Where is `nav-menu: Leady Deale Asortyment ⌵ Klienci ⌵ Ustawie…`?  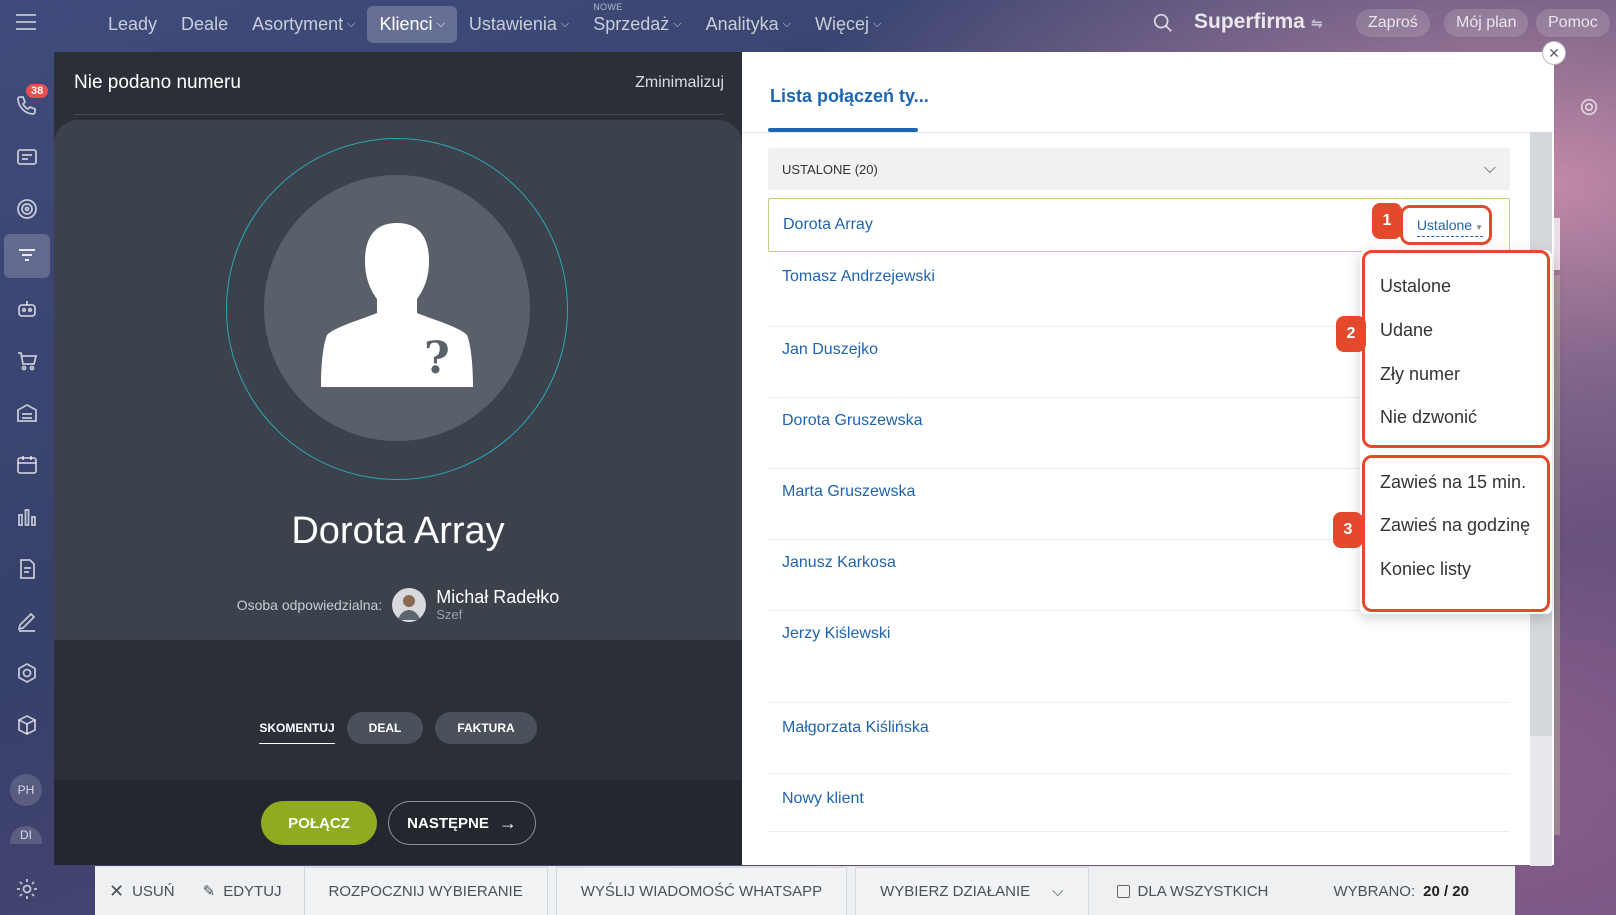
nav-menu: Leady Deale Asortyment ⌵ Klienci ⌵ Ustawie… is located at coordinates (494, 23).